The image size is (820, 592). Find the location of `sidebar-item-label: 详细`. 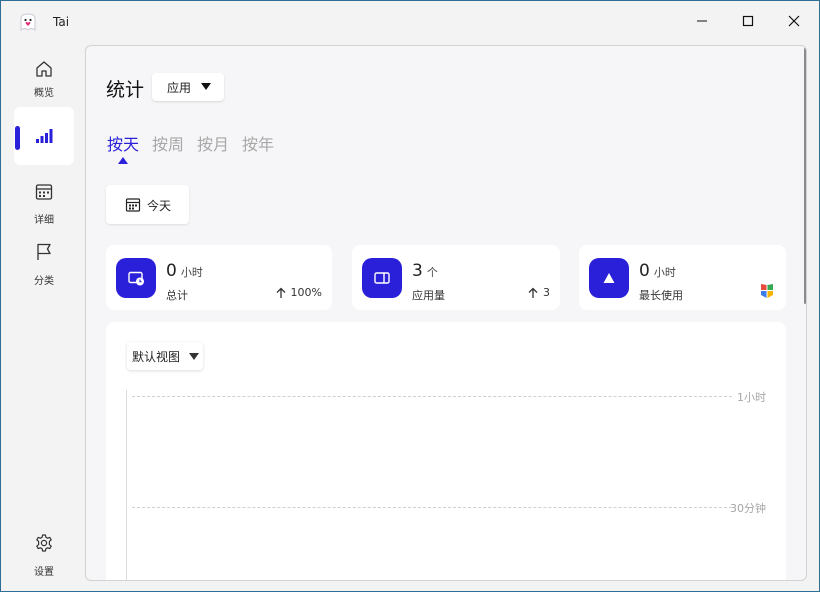

sidebar-item-label: 详细 is located at coordinates (44, 220).